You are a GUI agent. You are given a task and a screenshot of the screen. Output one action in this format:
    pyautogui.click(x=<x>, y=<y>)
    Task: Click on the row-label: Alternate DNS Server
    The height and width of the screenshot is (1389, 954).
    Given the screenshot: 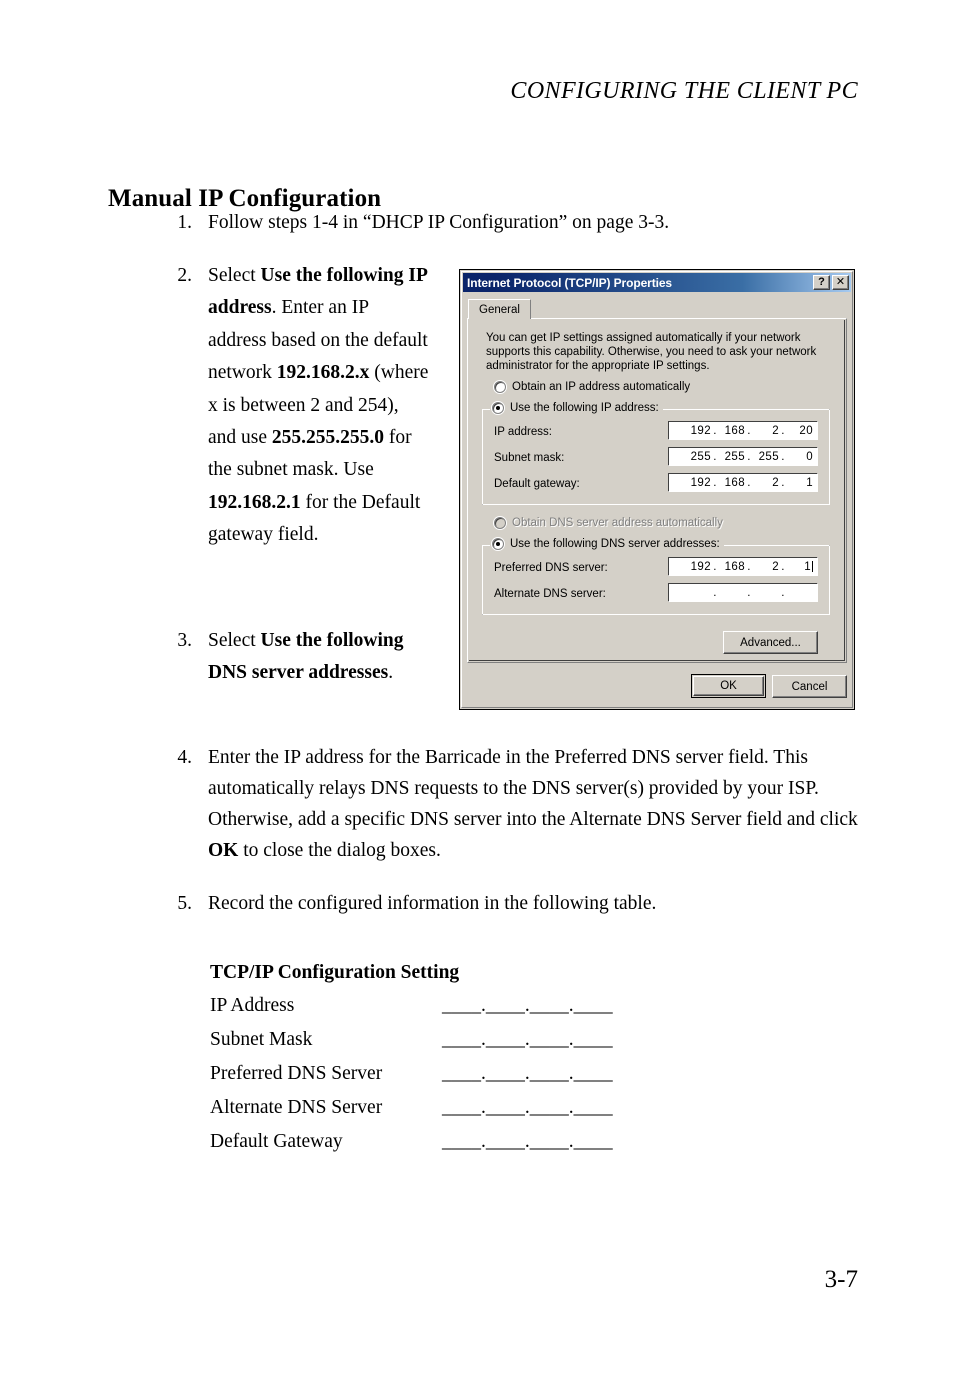 What is the action you would take?
    pyautogui.click(x=296, y=1107)
    